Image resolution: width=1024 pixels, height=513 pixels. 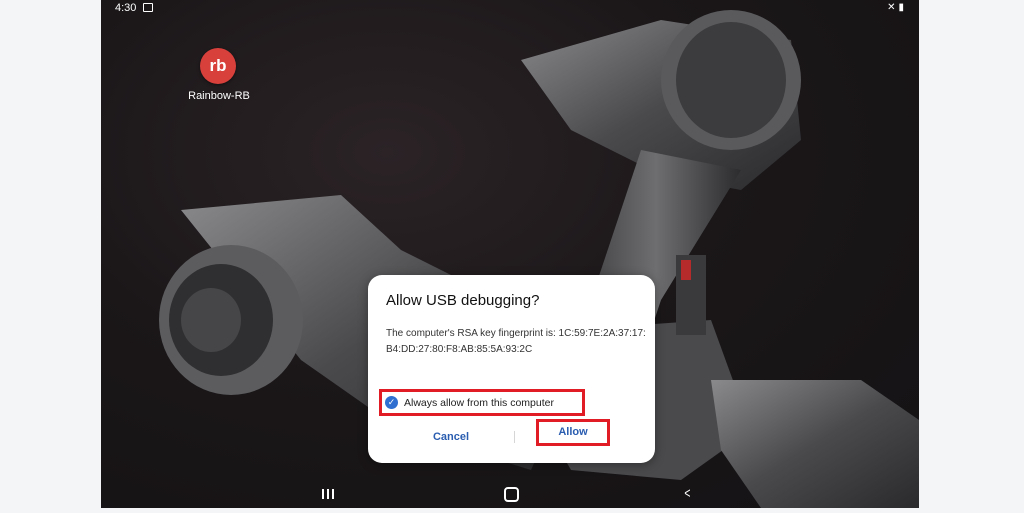 I want to click on status-time: 4:30, so click(x=126, y=8).